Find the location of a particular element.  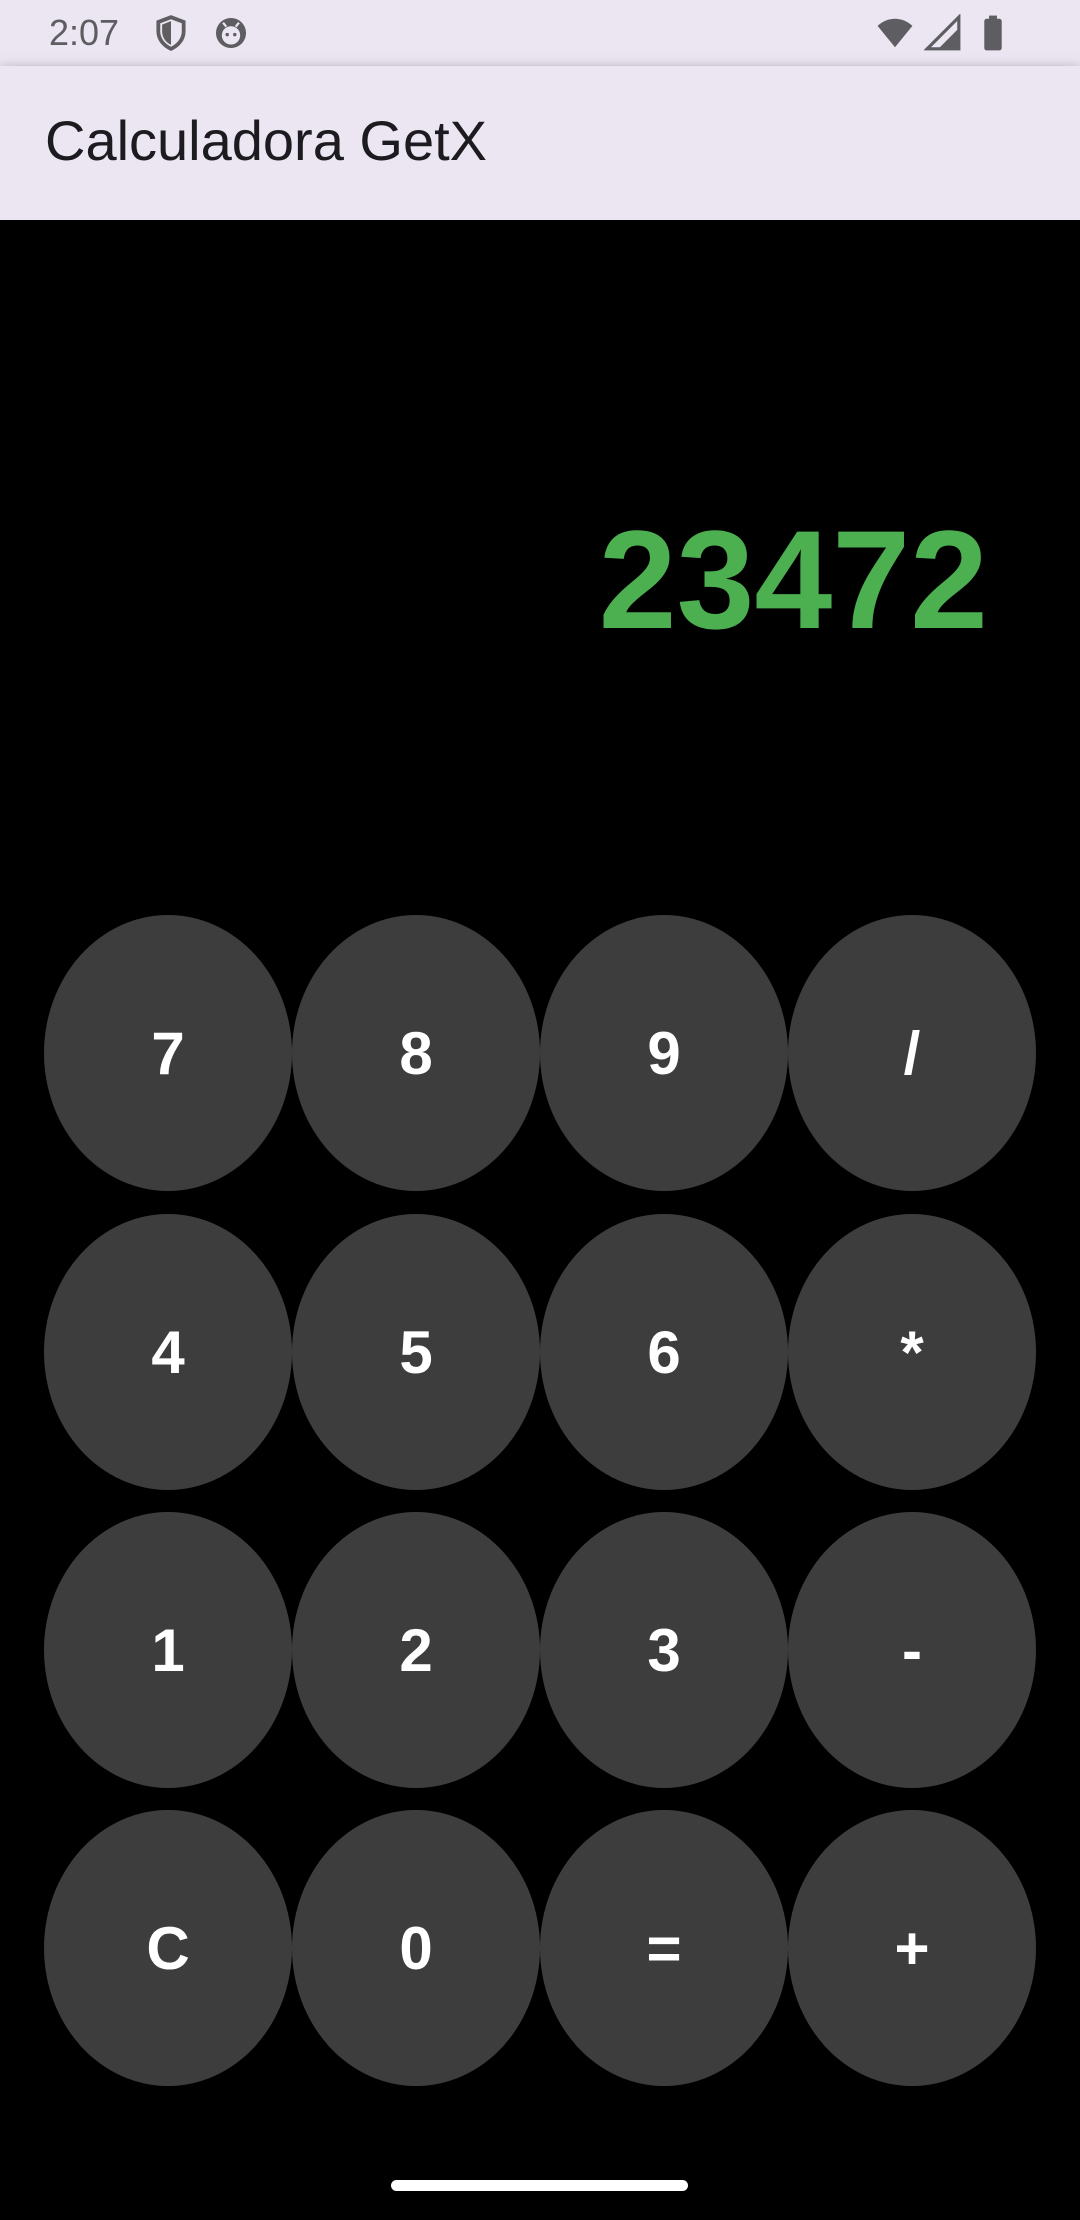

key-0: 0 is located at coordinates (416, 1948).